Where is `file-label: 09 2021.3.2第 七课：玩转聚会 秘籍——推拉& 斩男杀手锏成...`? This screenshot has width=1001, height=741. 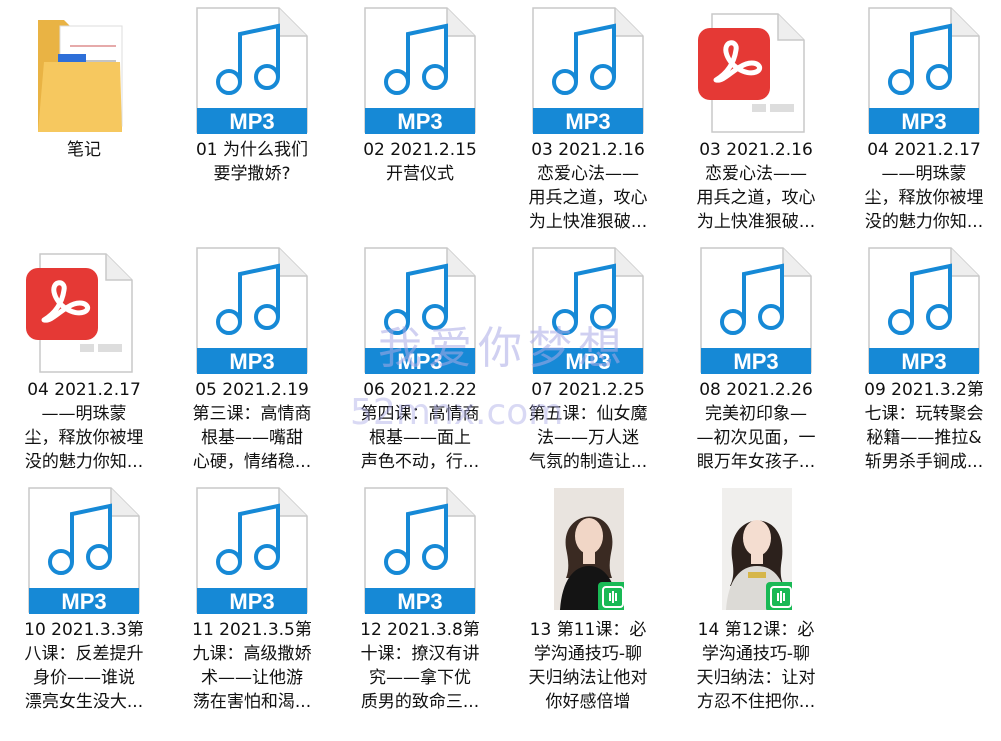
file-label: 09 2021.3.2第 七课：玩转聚会 秘籍——推拉& 斩男杀手锏成... is located at coordinates (924, 426).